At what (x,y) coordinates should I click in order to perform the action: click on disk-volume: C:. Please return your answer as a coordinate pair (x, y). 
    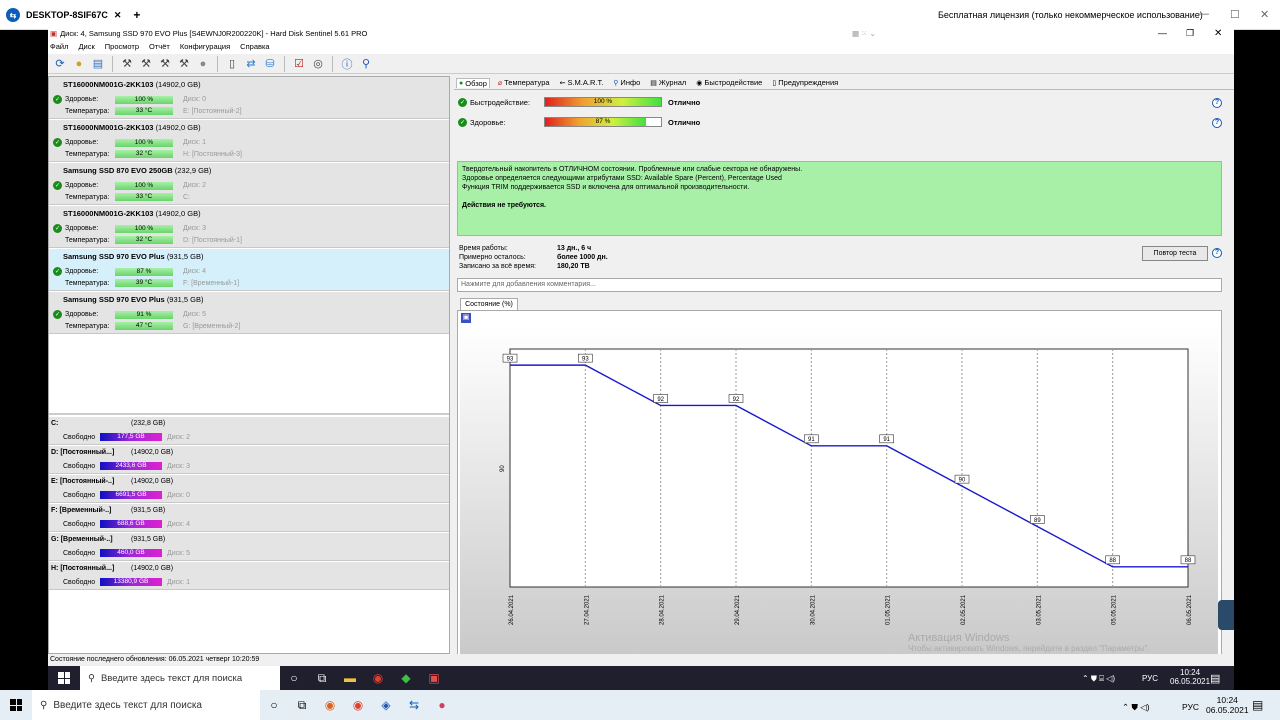
    Looking at the image, I should click on (186, 197).